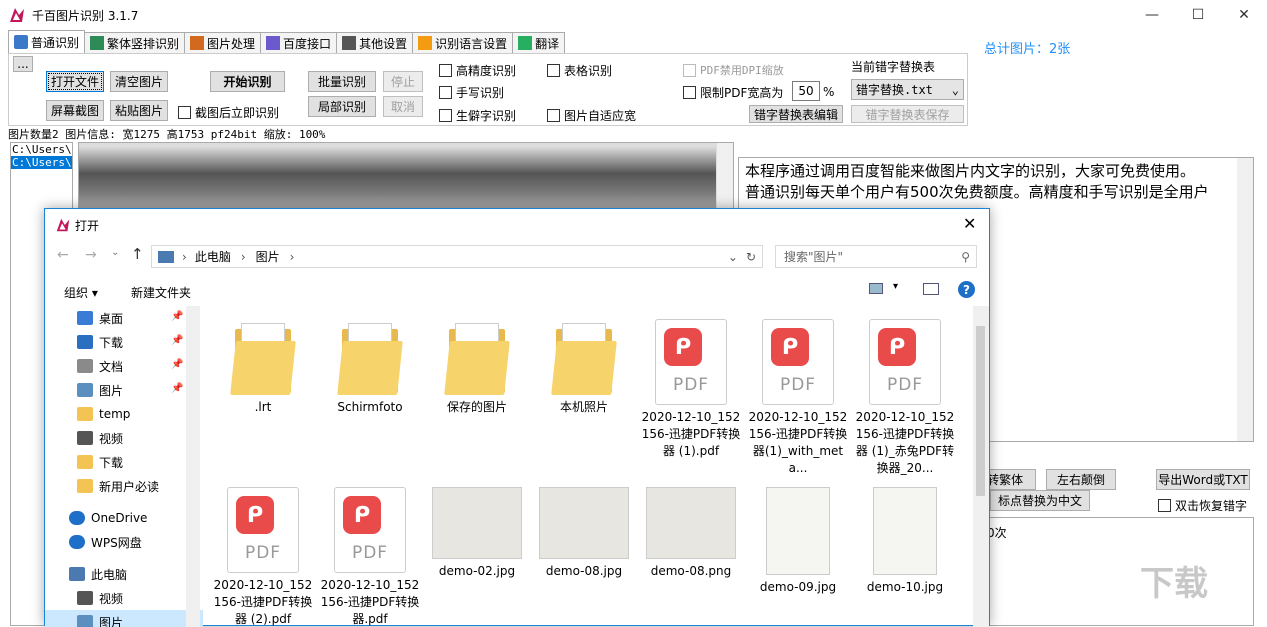 This screenshot has width=1267, height=627. I want to click on checkbox-label: 手写识别, so click(480, 92).